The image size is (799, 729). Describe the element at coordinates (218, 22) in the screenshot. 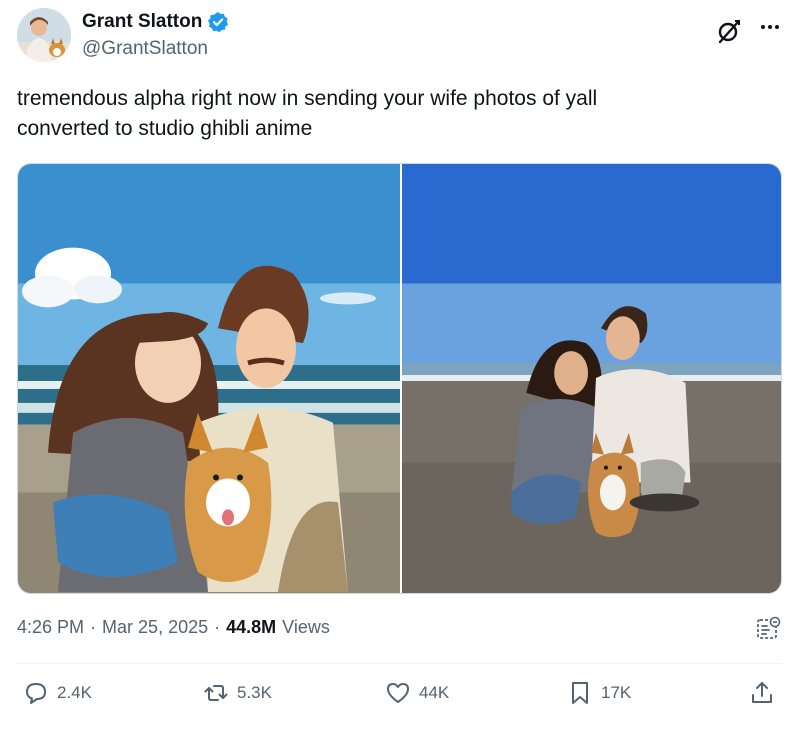

I see `verified-badge-icon` at that location.